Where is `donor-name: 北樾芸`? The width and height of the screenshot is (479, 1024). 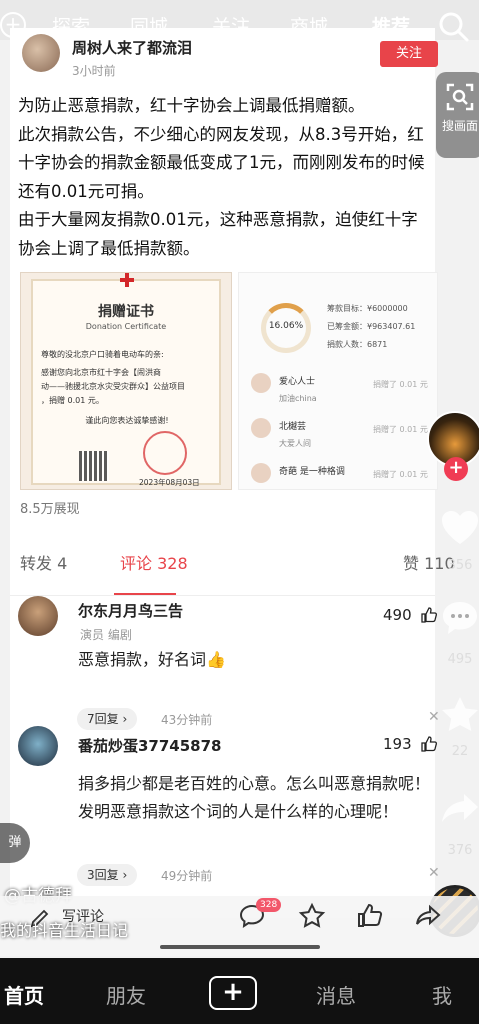
donor-name: 北樾芸 is located at coordinates (293, 427).